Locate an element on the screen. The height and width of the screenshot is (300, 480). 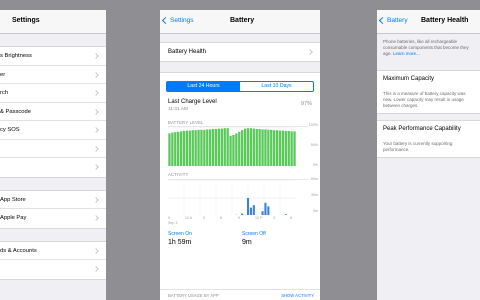
row-label: ds & Accounts is located at coordinates (18, 250).